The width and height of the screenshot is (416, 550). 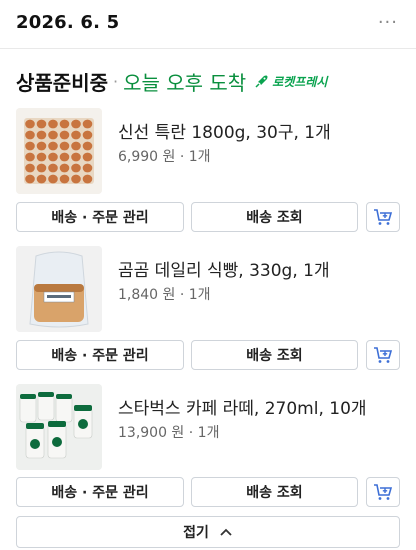 What do you see at coordinates (62, 82) in the screenshot?
I see `status-title: 상품준비중` at bounding box center [62, 82].